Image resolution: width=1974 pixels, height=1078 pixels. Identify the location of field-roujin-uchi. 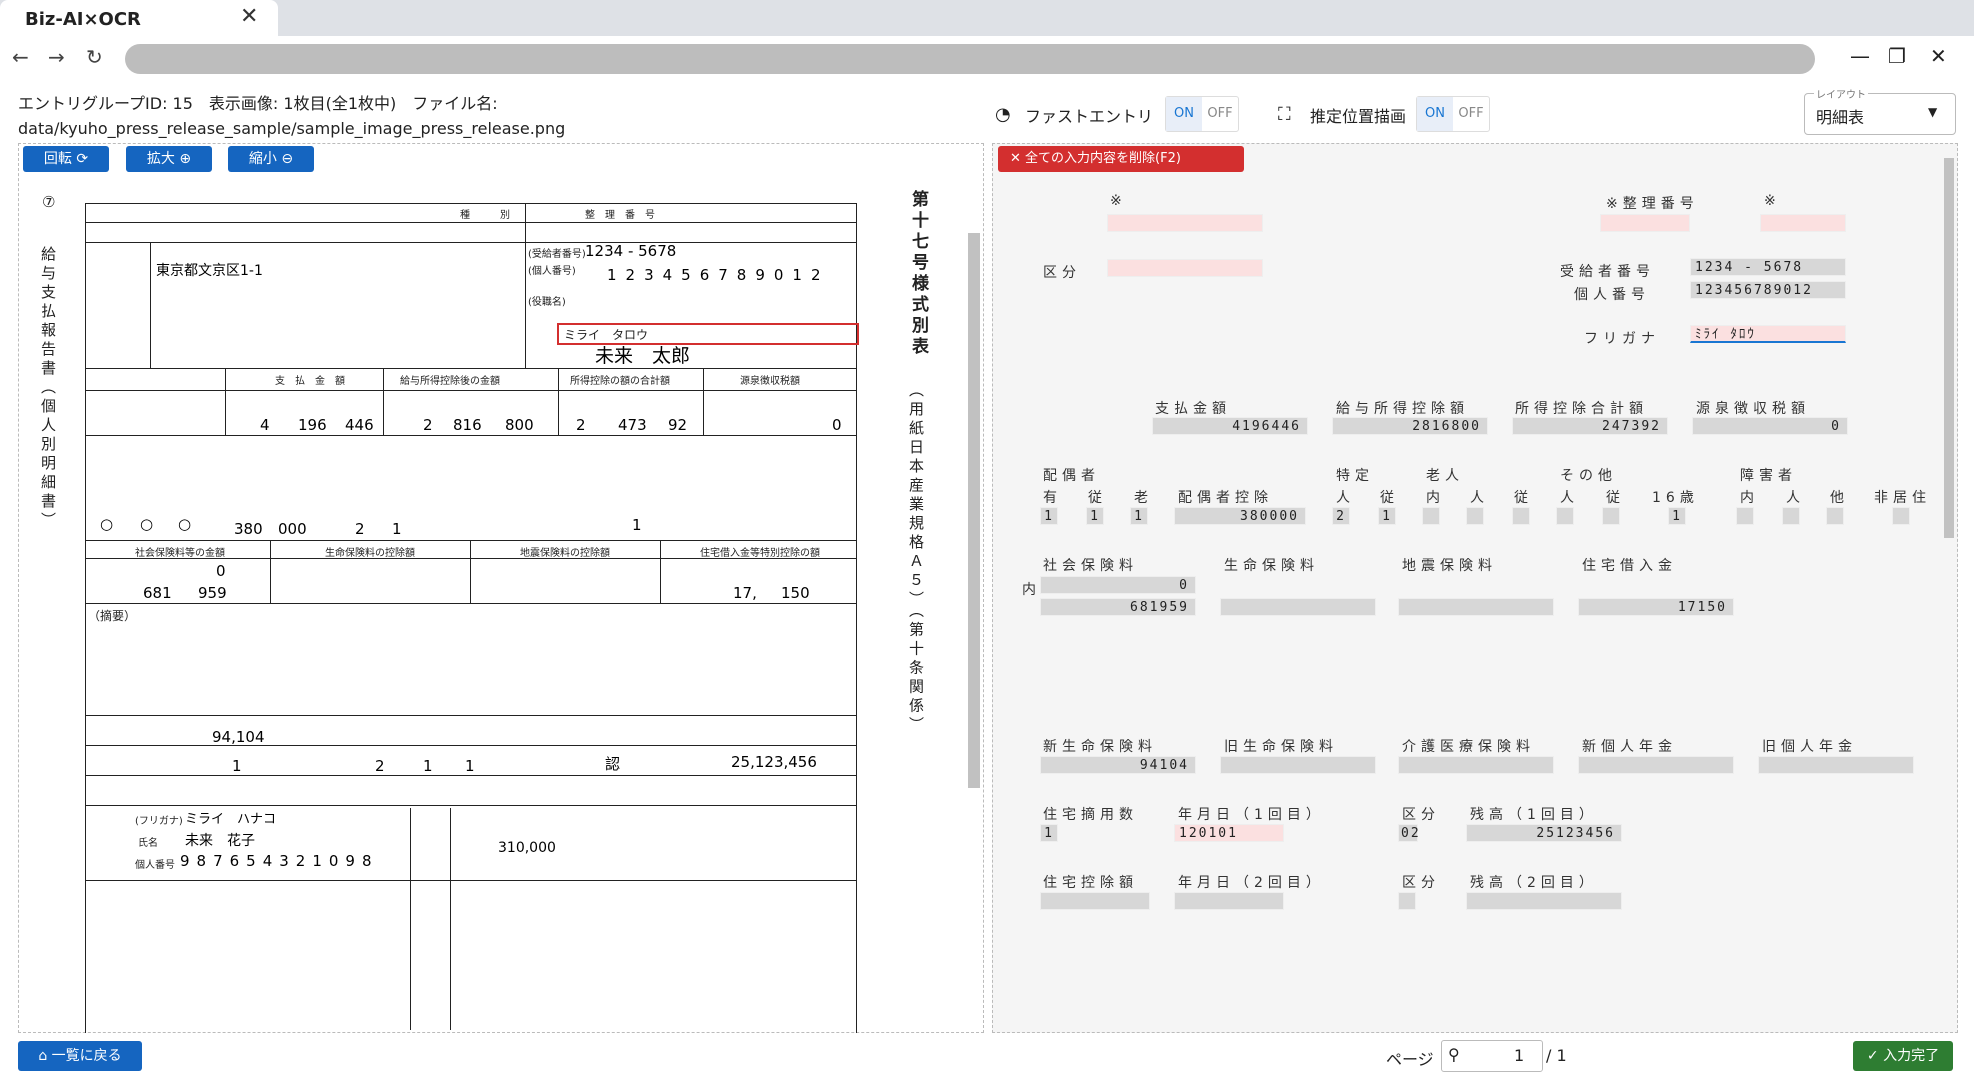
(1431, 516).